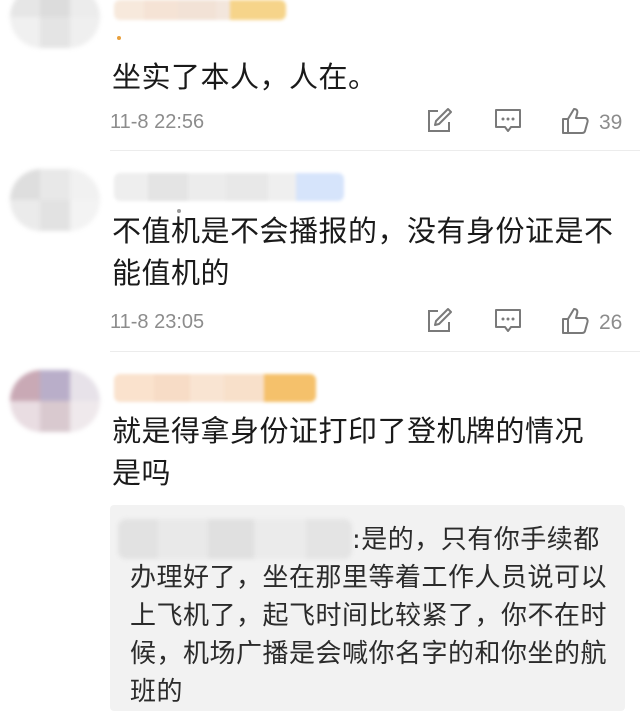  Describe the element at coordinates (611, 322) in the screenshot. I see `like-count: 26` at that location.